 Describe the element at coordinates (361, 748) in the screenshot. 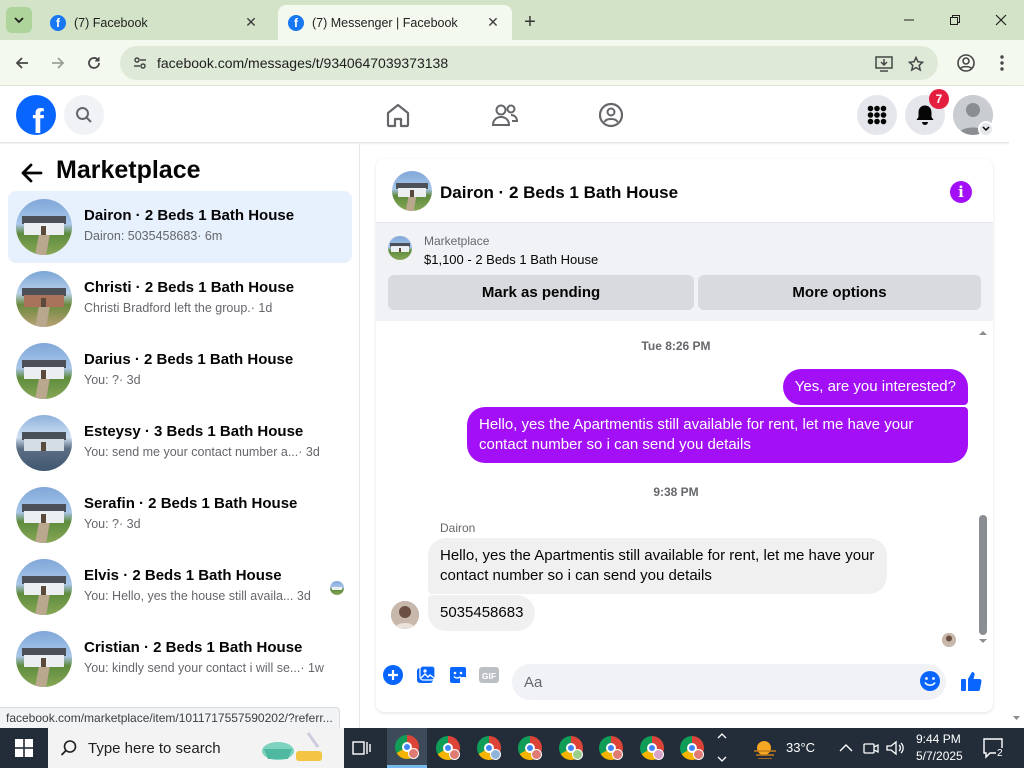

I see `task-view-button` at that location.